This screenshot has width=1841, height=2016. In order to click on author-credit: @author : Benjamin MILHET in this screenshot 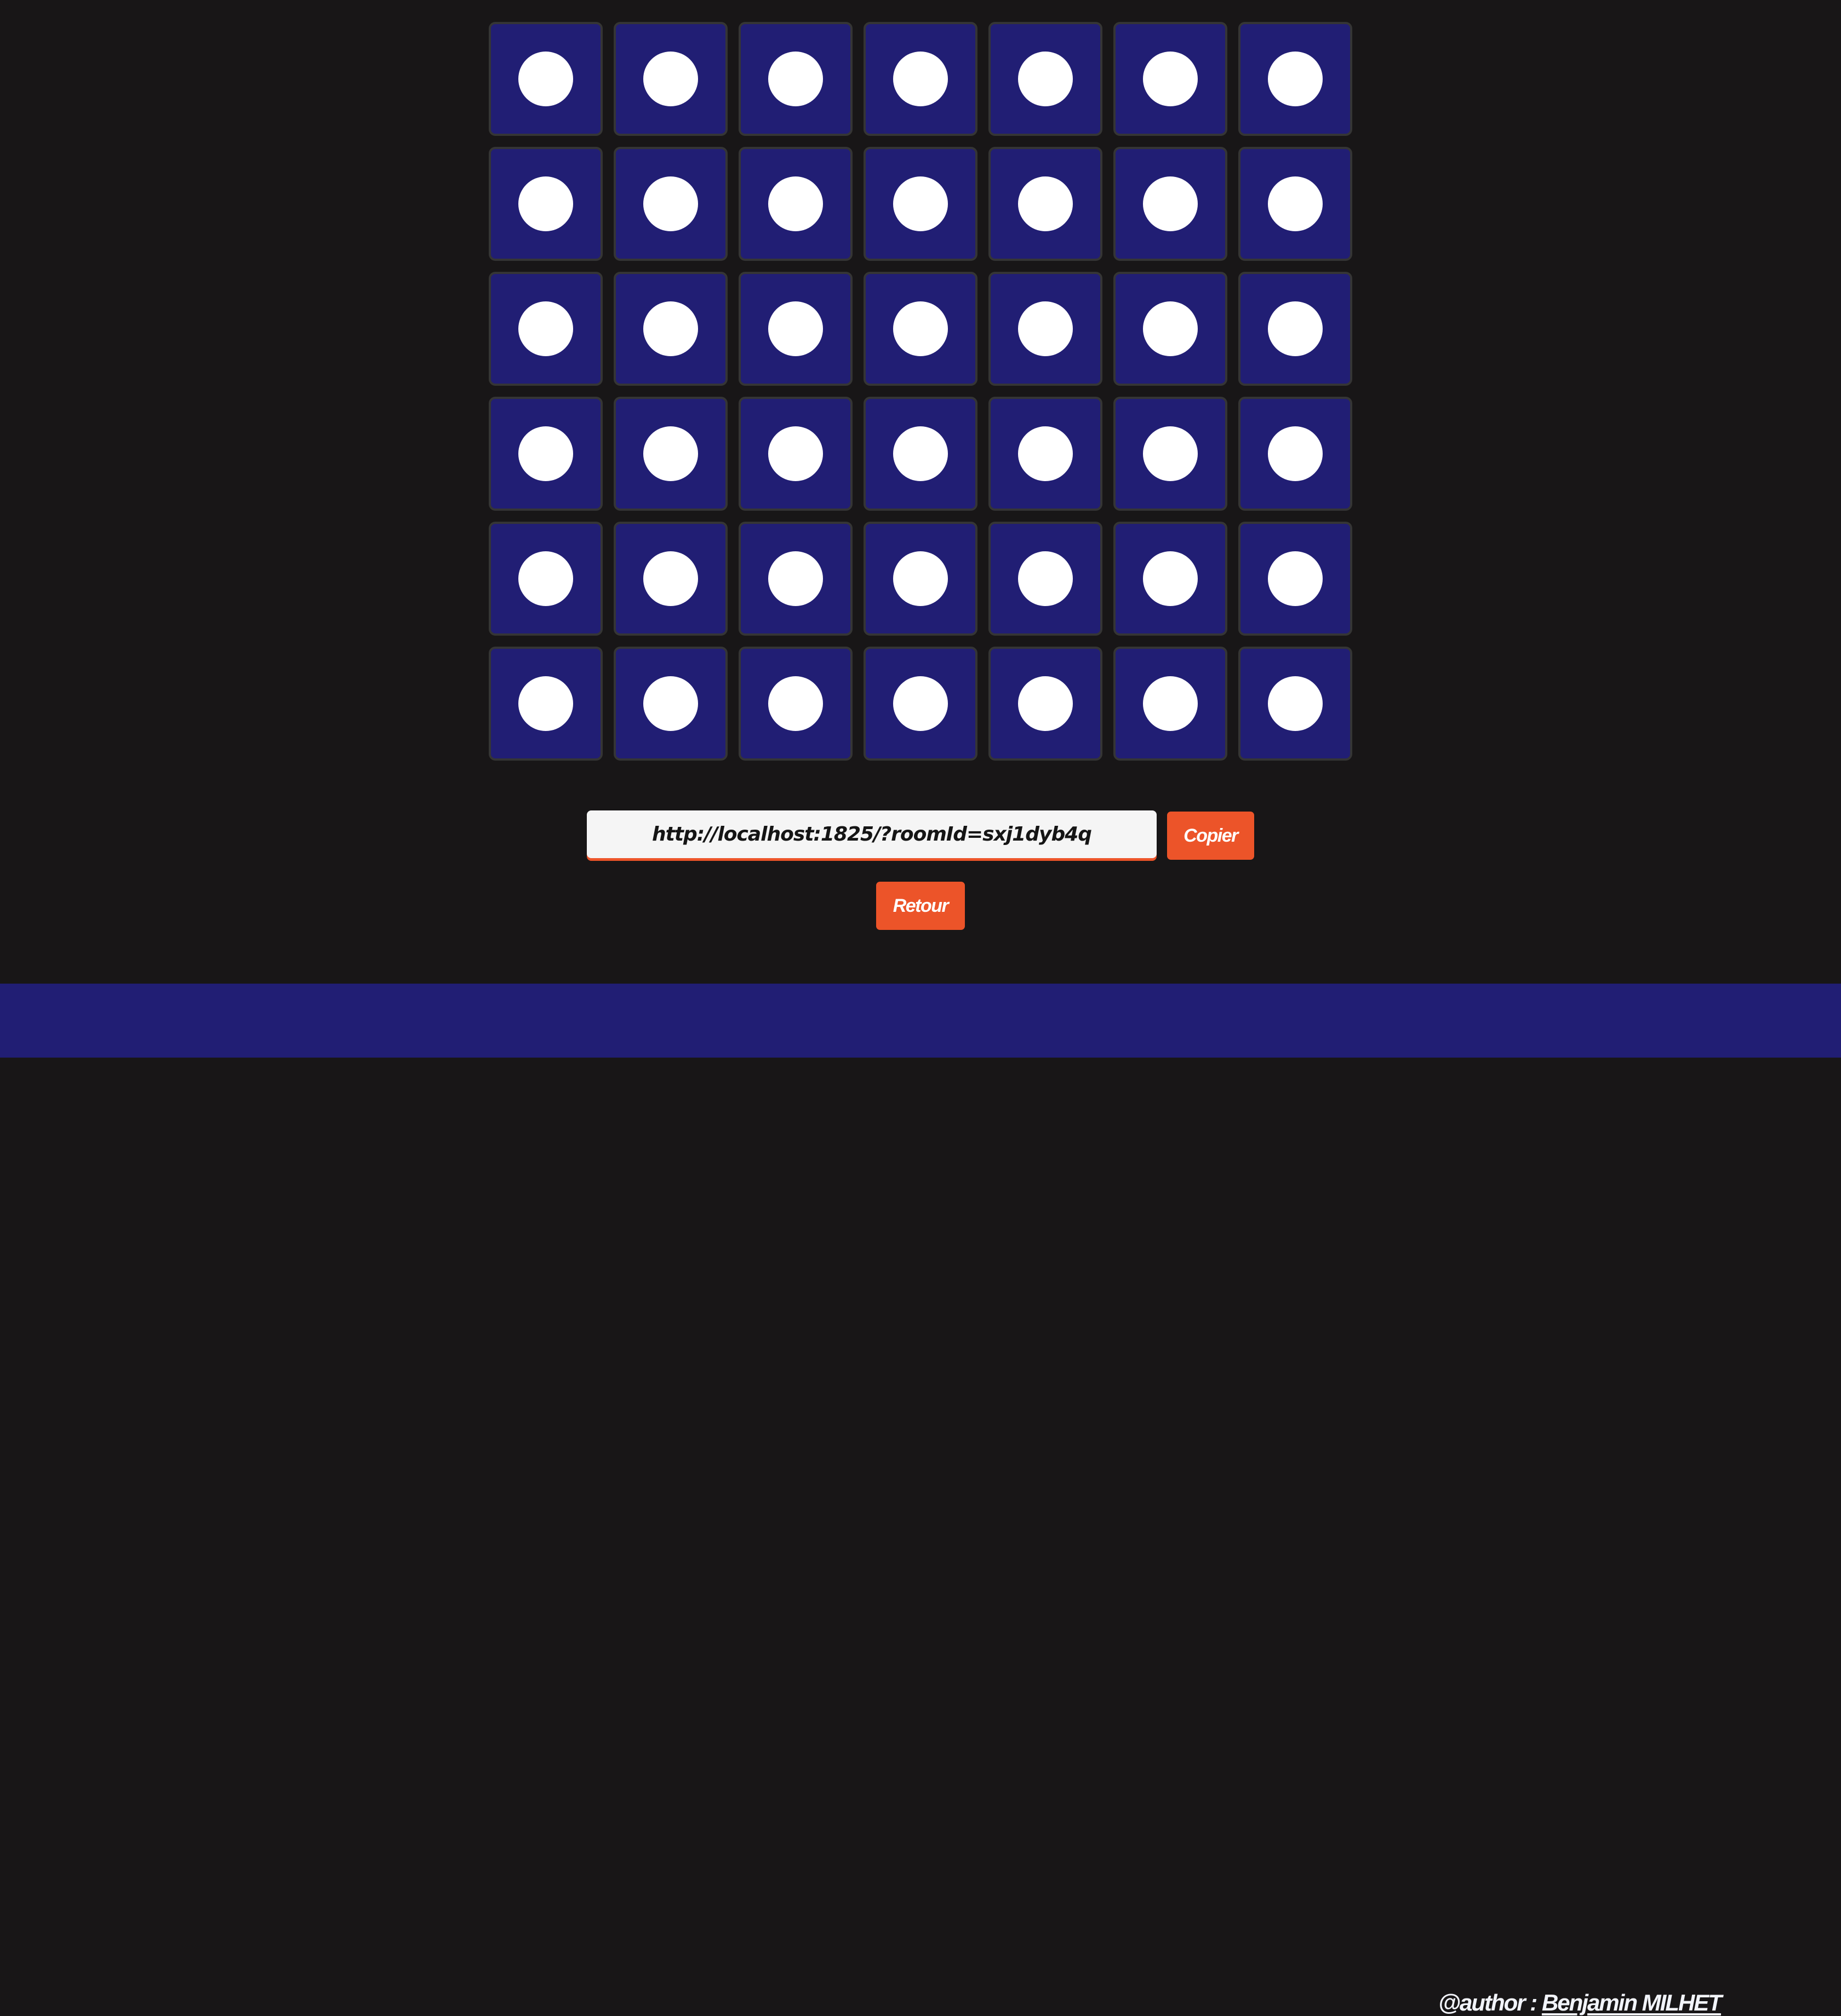, I will do `click(1580, 2003)`.